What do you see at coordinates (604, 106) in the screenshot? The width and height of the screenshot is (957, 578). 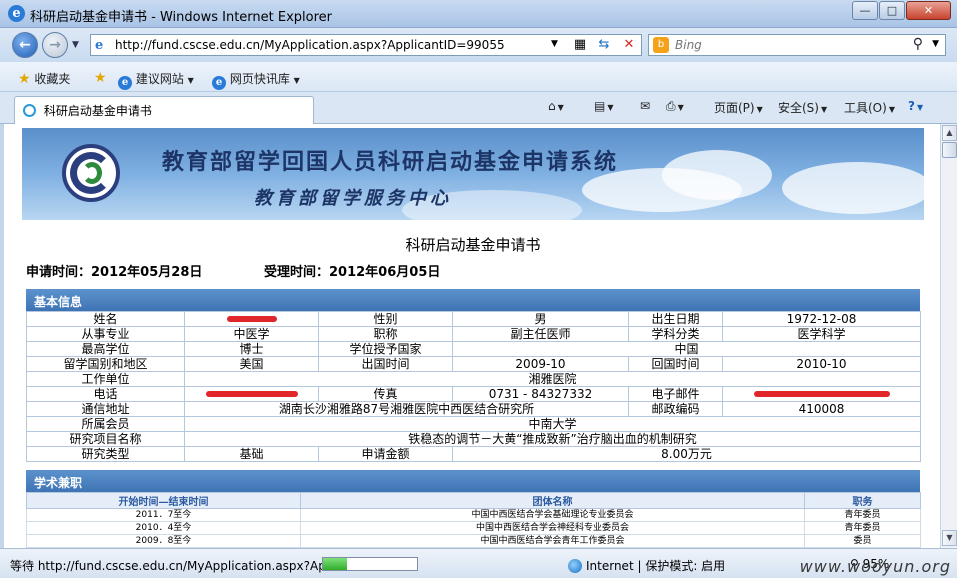 I see `feeds-icon: ▤ ▼` at bounding box center [604, 106].